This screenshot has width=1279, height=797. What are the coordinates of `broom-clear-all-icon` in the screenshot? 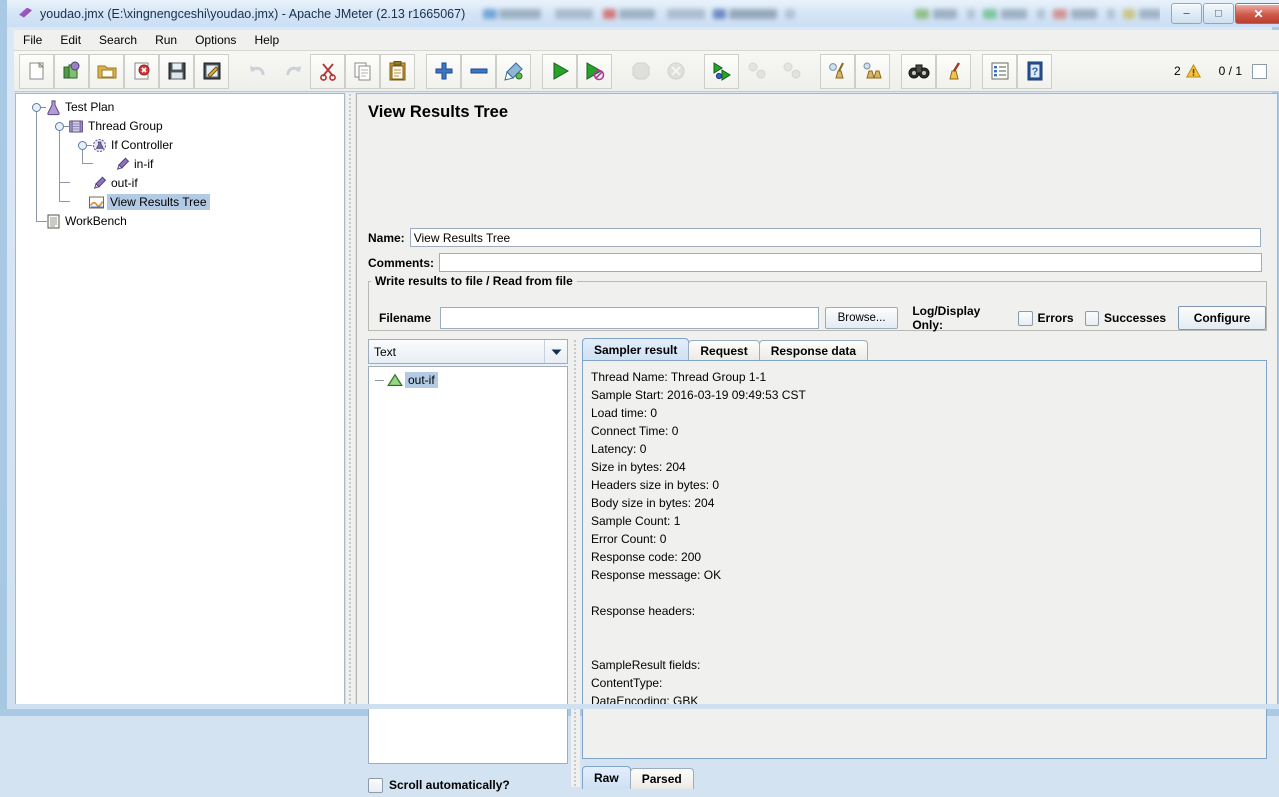 It's located at (872, 70).